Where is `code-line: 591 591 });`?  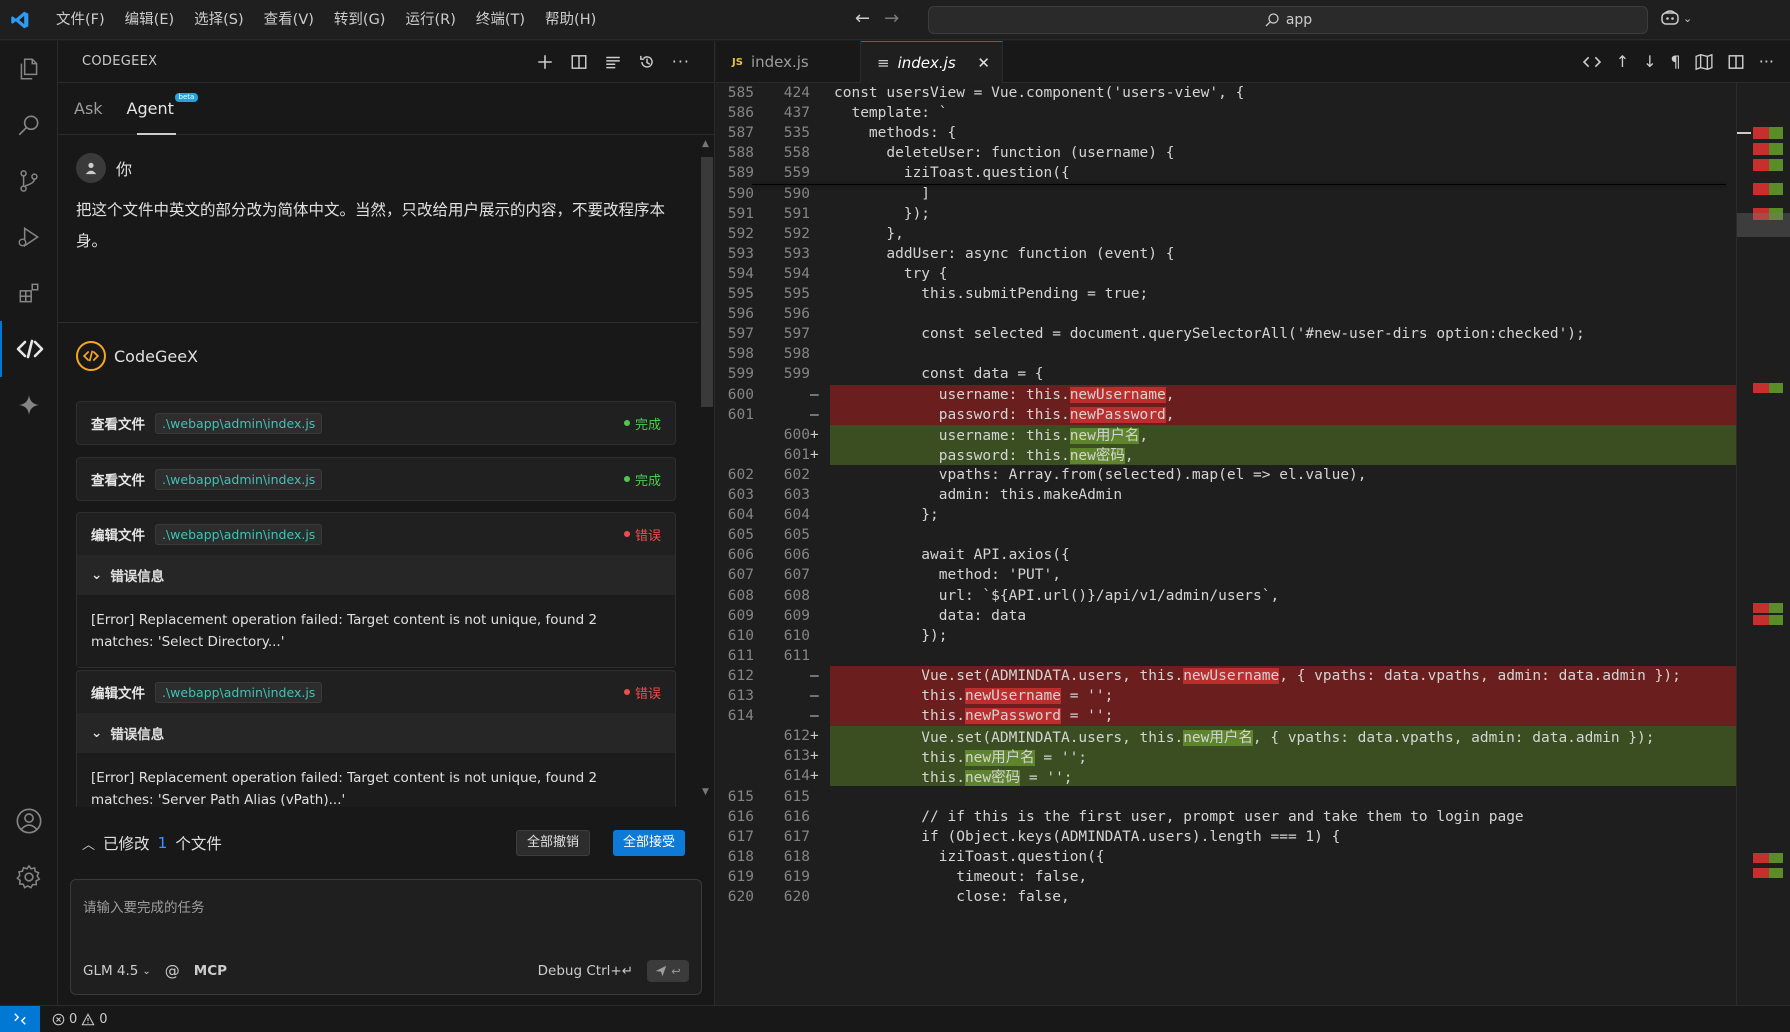 code-line: 591 591 }); is located at coordinates (1226, 214).